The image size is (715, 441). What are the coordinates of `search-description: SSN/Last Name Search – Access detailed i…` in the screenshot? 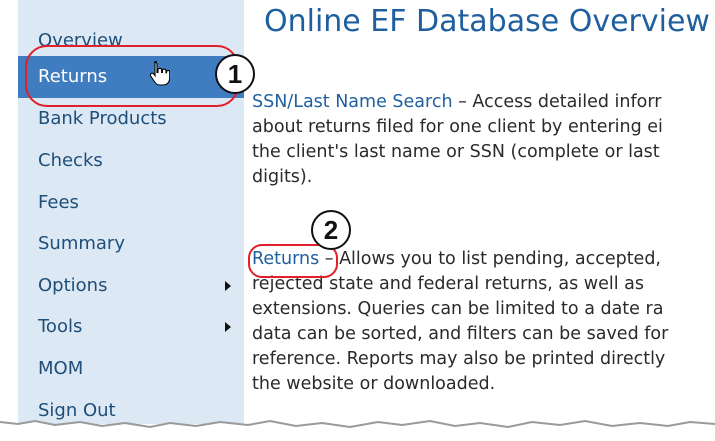 It's located at (483, 140).